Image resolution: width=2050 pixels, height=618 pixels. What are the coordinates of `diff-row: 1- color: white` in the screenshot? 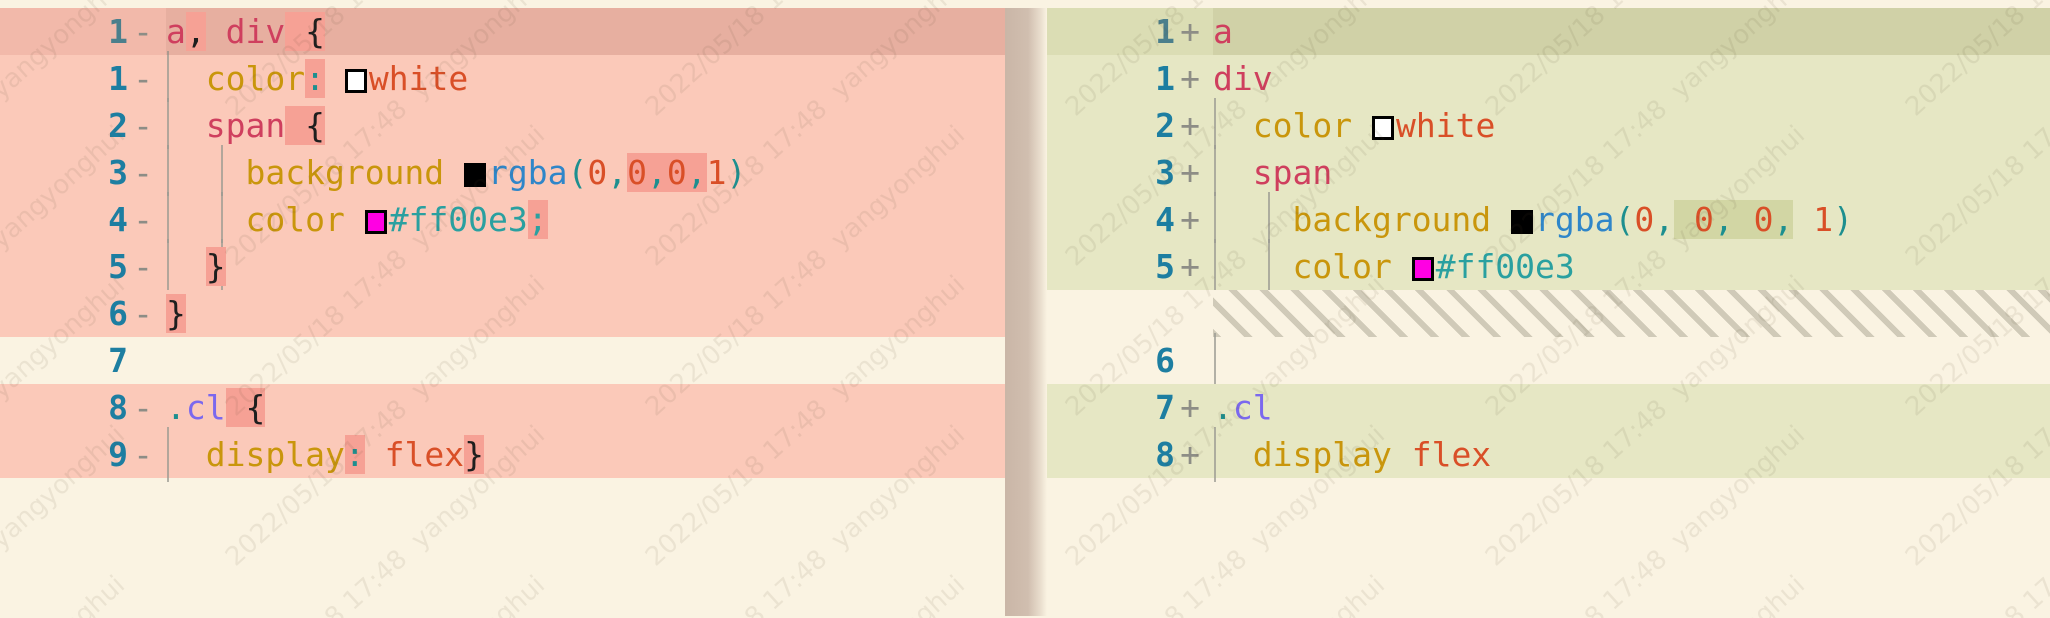 It's located at (502, 78).